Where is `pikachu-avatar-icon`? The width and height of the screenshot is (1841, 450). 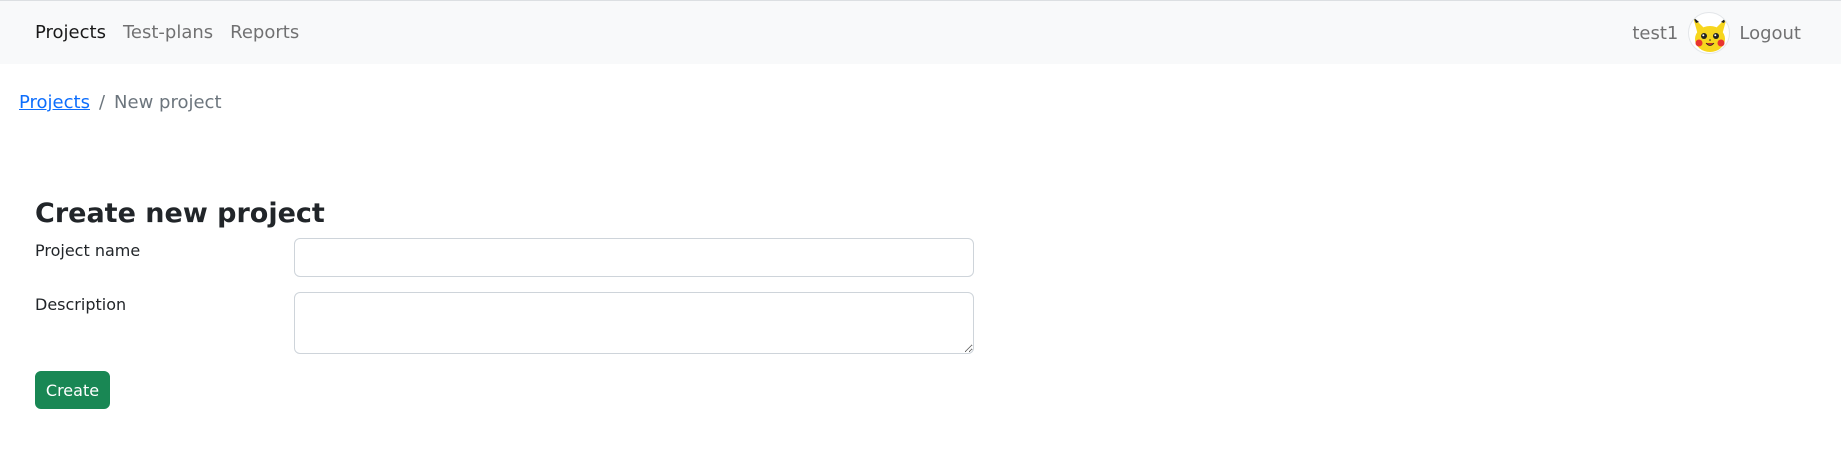 pikachu-avatar-icon is located at coordinates (1710, 34).